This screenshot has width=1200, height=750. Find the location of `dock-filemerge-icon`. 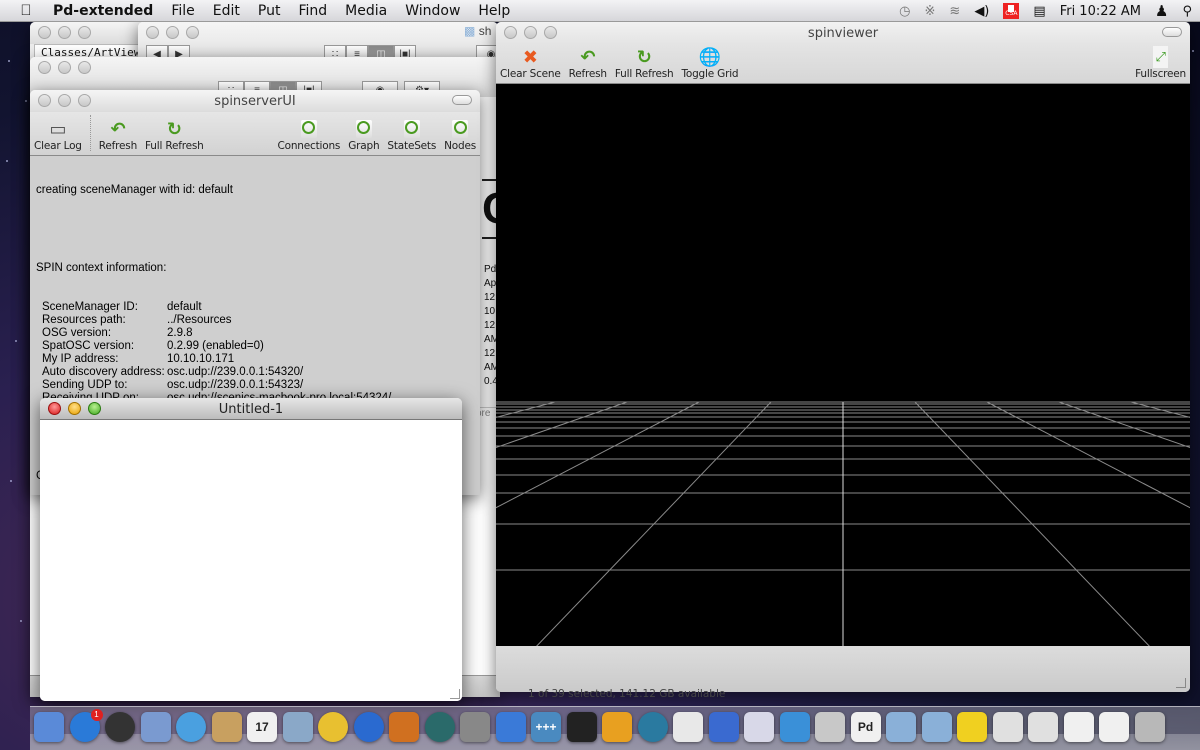

dock-filemerge-icon is located at coordinates (759, 727).